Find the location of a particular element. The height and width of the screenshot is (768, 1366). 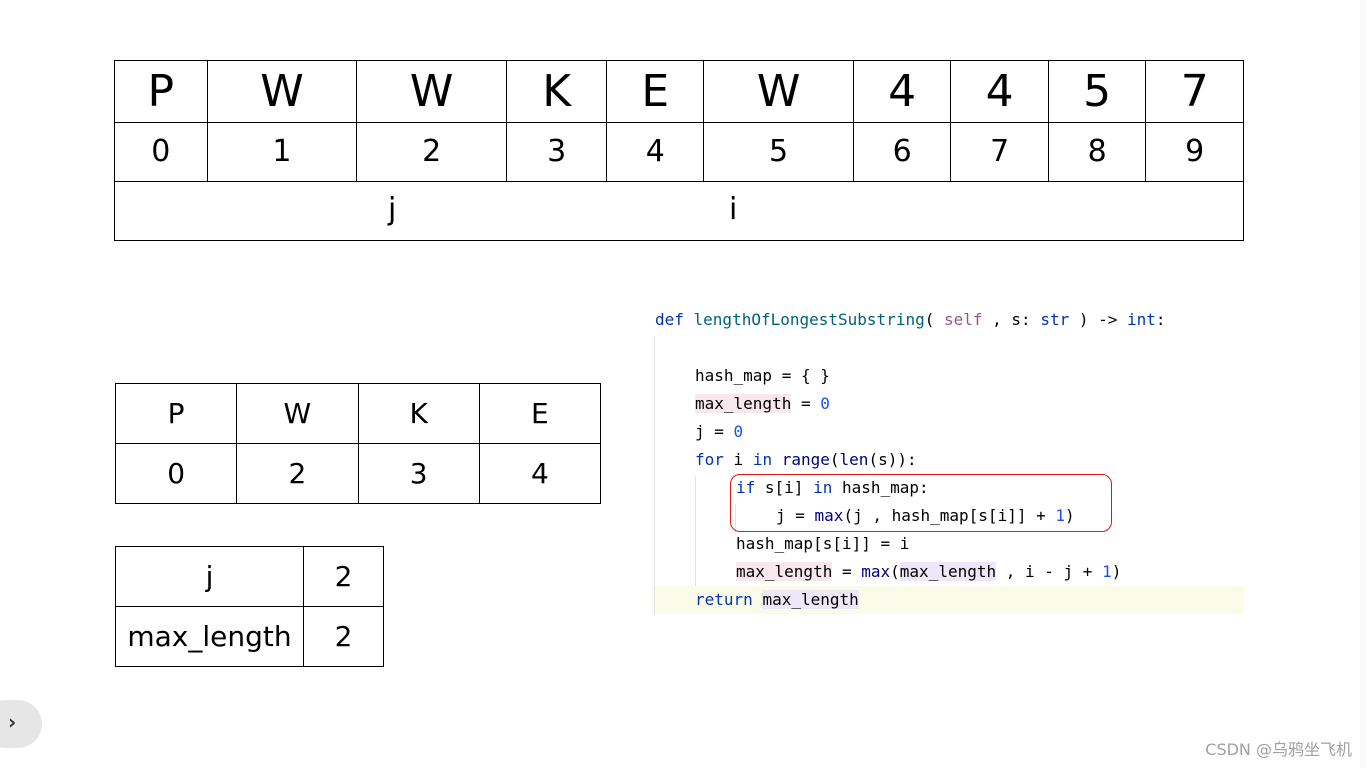

hash-map-value: 4 is located at coordinates (540, 473).